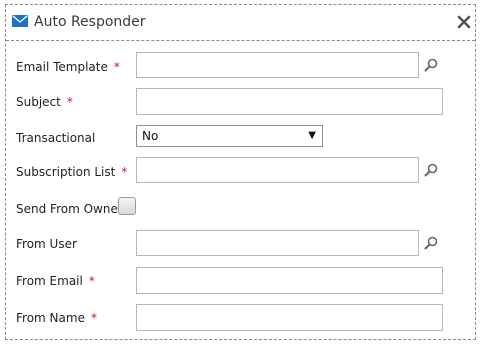 The width and height of the screenshot is (483, 346). I want to click on from-user-label: From User, so click(46, 244).